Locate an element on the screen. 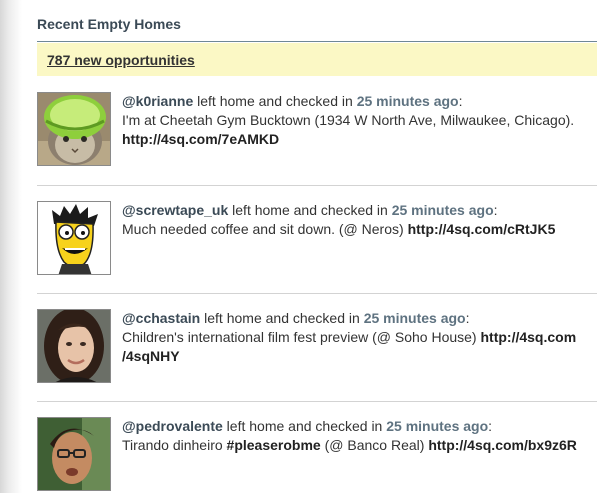 This screenshot has height=493, width=616. cartoon-man-avatar-image is located at coordinates (74, 238).